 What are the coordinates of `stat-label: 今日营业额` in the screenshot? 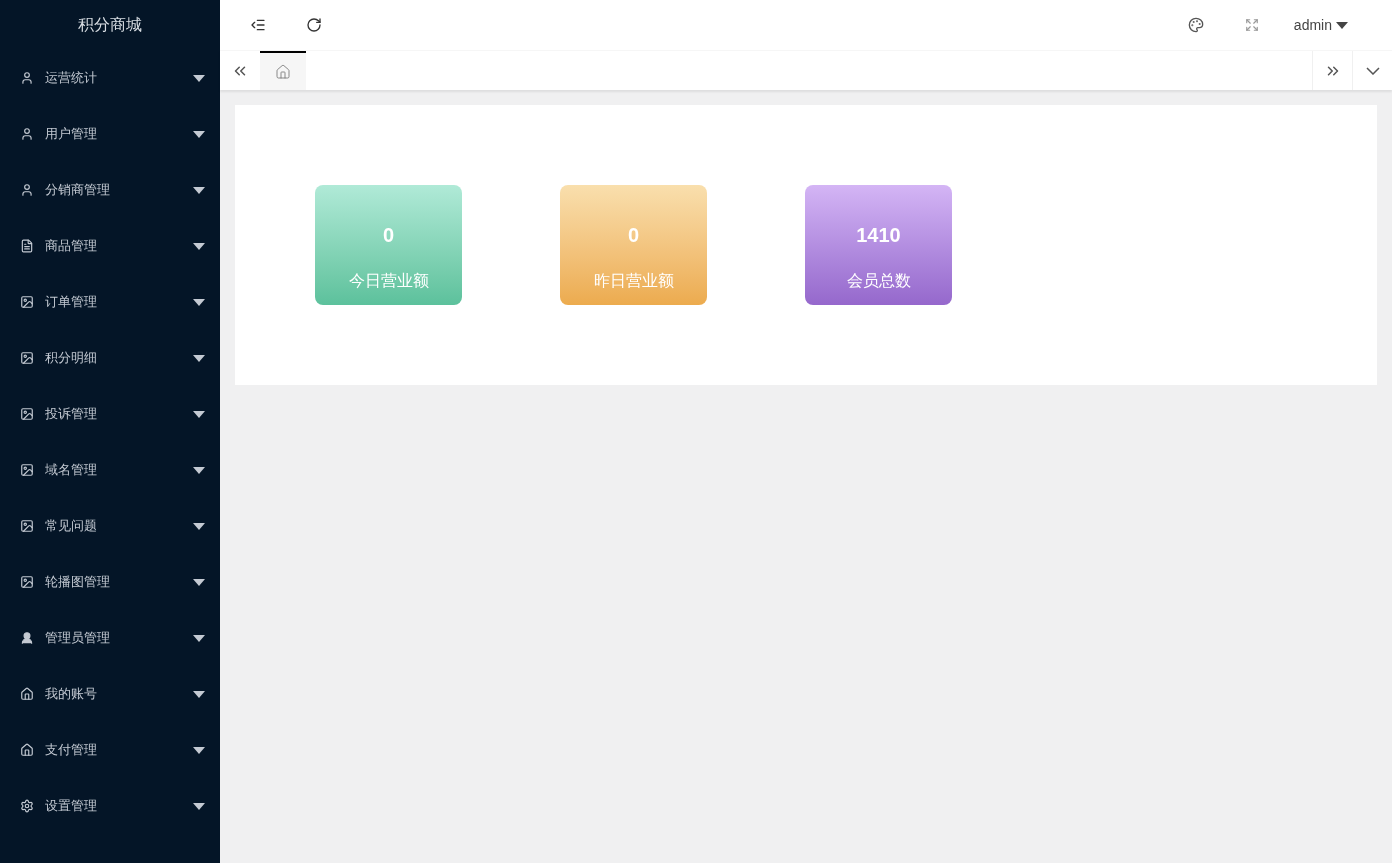 It's located at (388, 281).